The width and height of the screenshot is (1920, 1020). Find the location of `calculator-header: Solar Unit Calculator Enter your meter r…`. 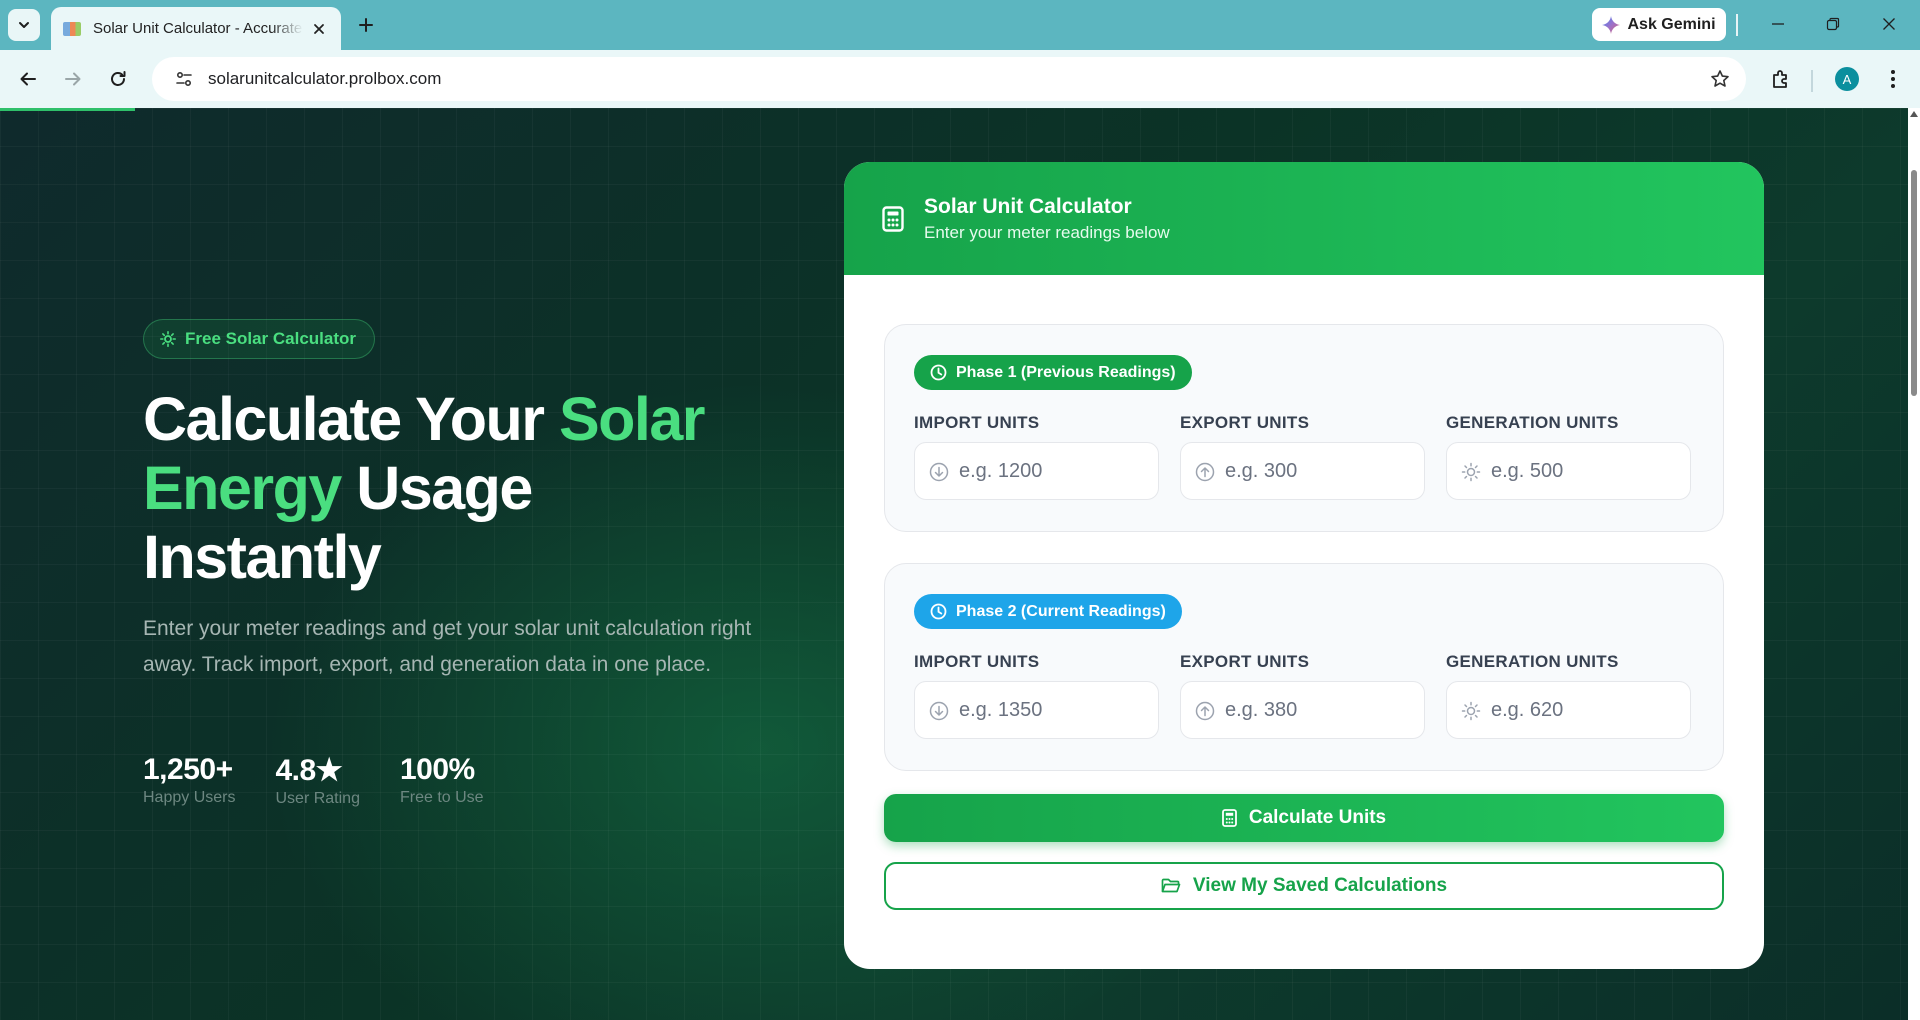

calculator-header: Solar Unit Calculator Enter your meter r… is located at coordinates (1304, 218).